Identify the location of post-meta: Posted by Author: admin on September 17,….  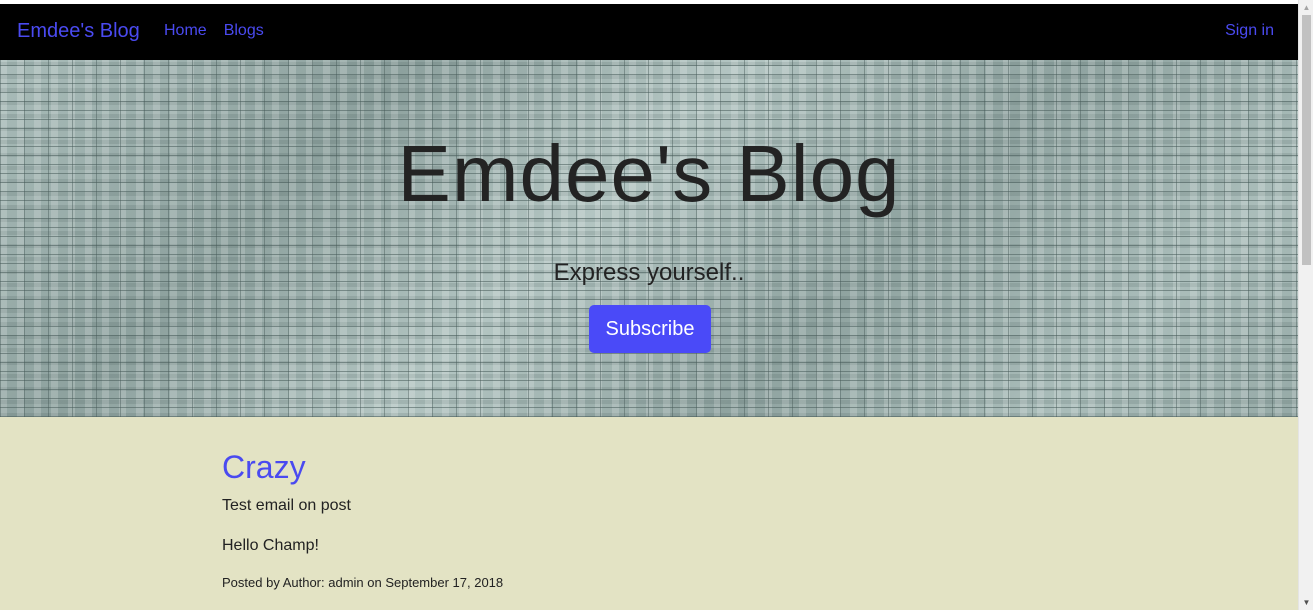
(363, 582).